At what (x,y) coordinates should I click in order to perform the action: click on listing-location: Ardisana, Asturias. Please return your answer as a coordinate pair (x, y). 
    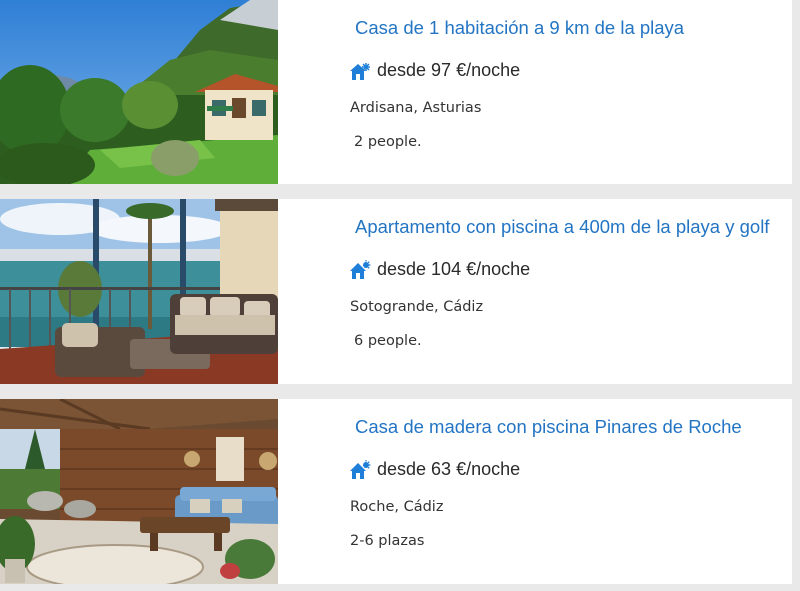
    Looking at the image, I should click on (416, 108).